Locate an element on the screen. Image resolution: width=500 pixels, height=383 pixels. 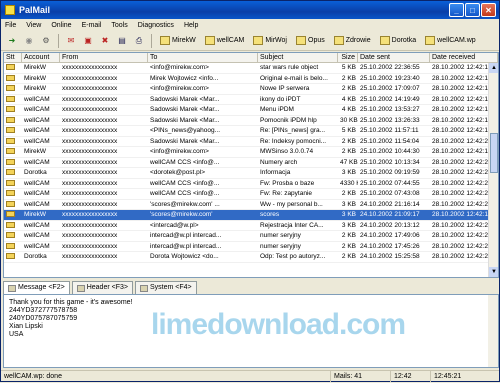
stop-icon: ◉ is located at coordinates (29, 41).